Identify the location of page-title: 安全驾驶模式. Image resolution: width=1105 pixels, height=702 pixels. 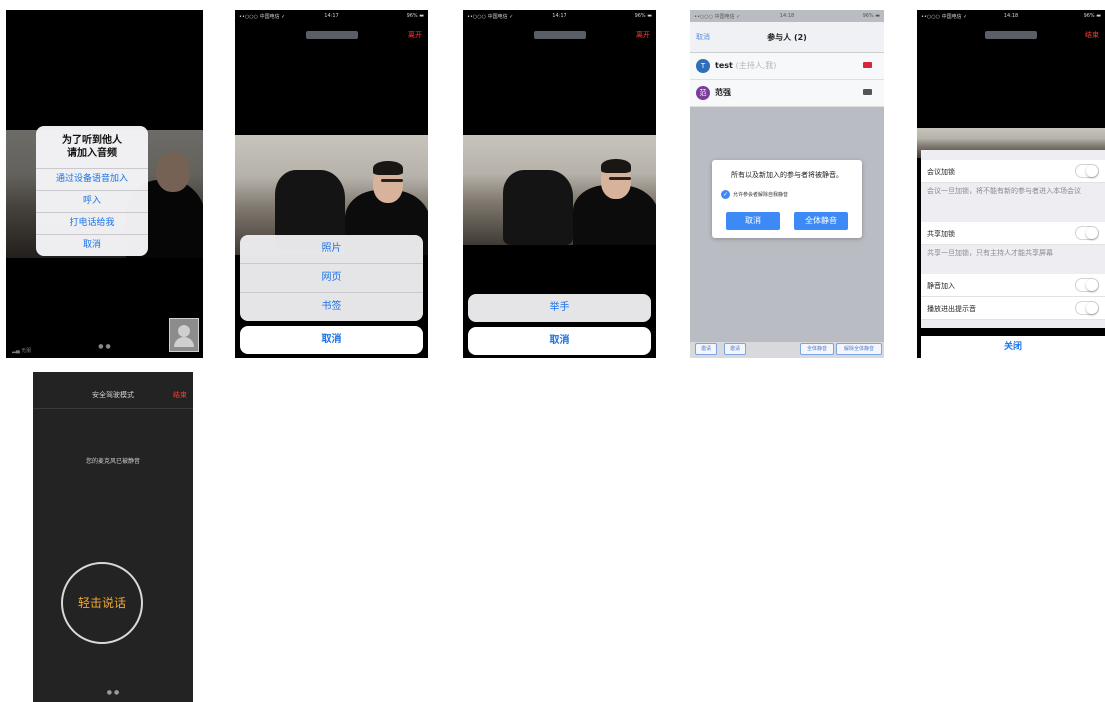
(113, 395).